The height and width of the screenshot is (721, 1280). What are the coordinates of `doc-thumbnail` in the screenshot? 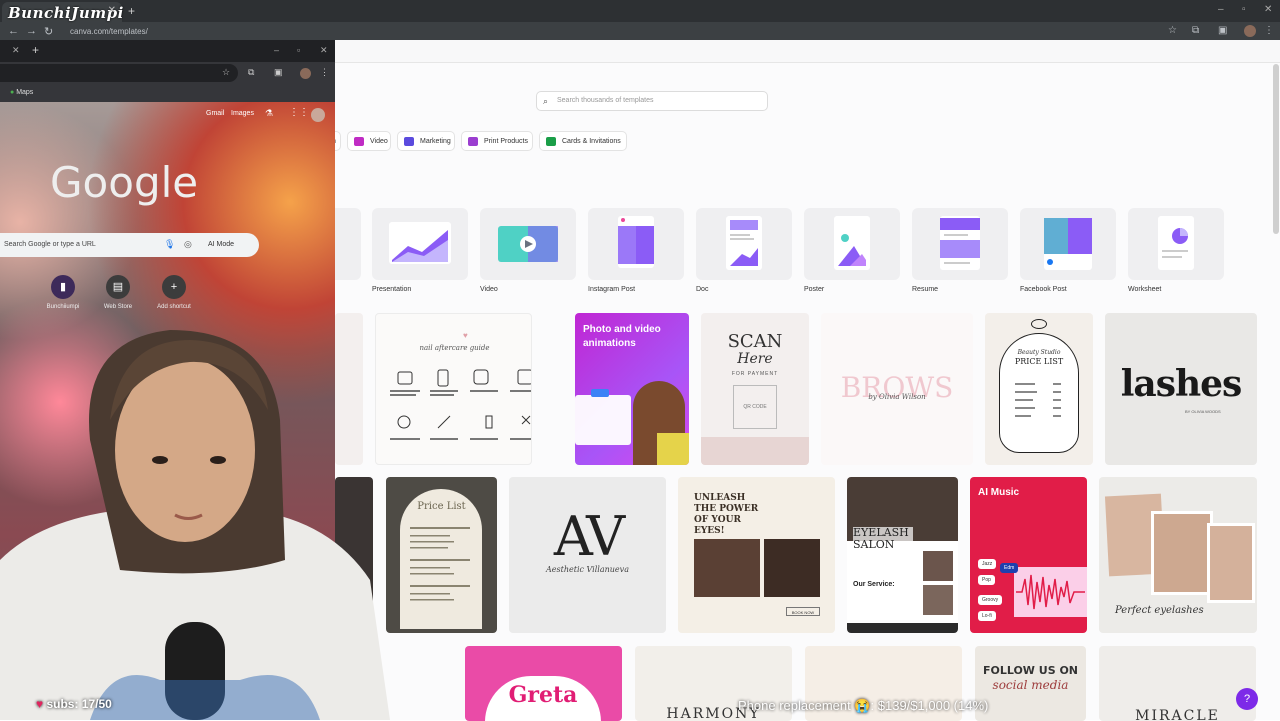 It's located at (744, 243).